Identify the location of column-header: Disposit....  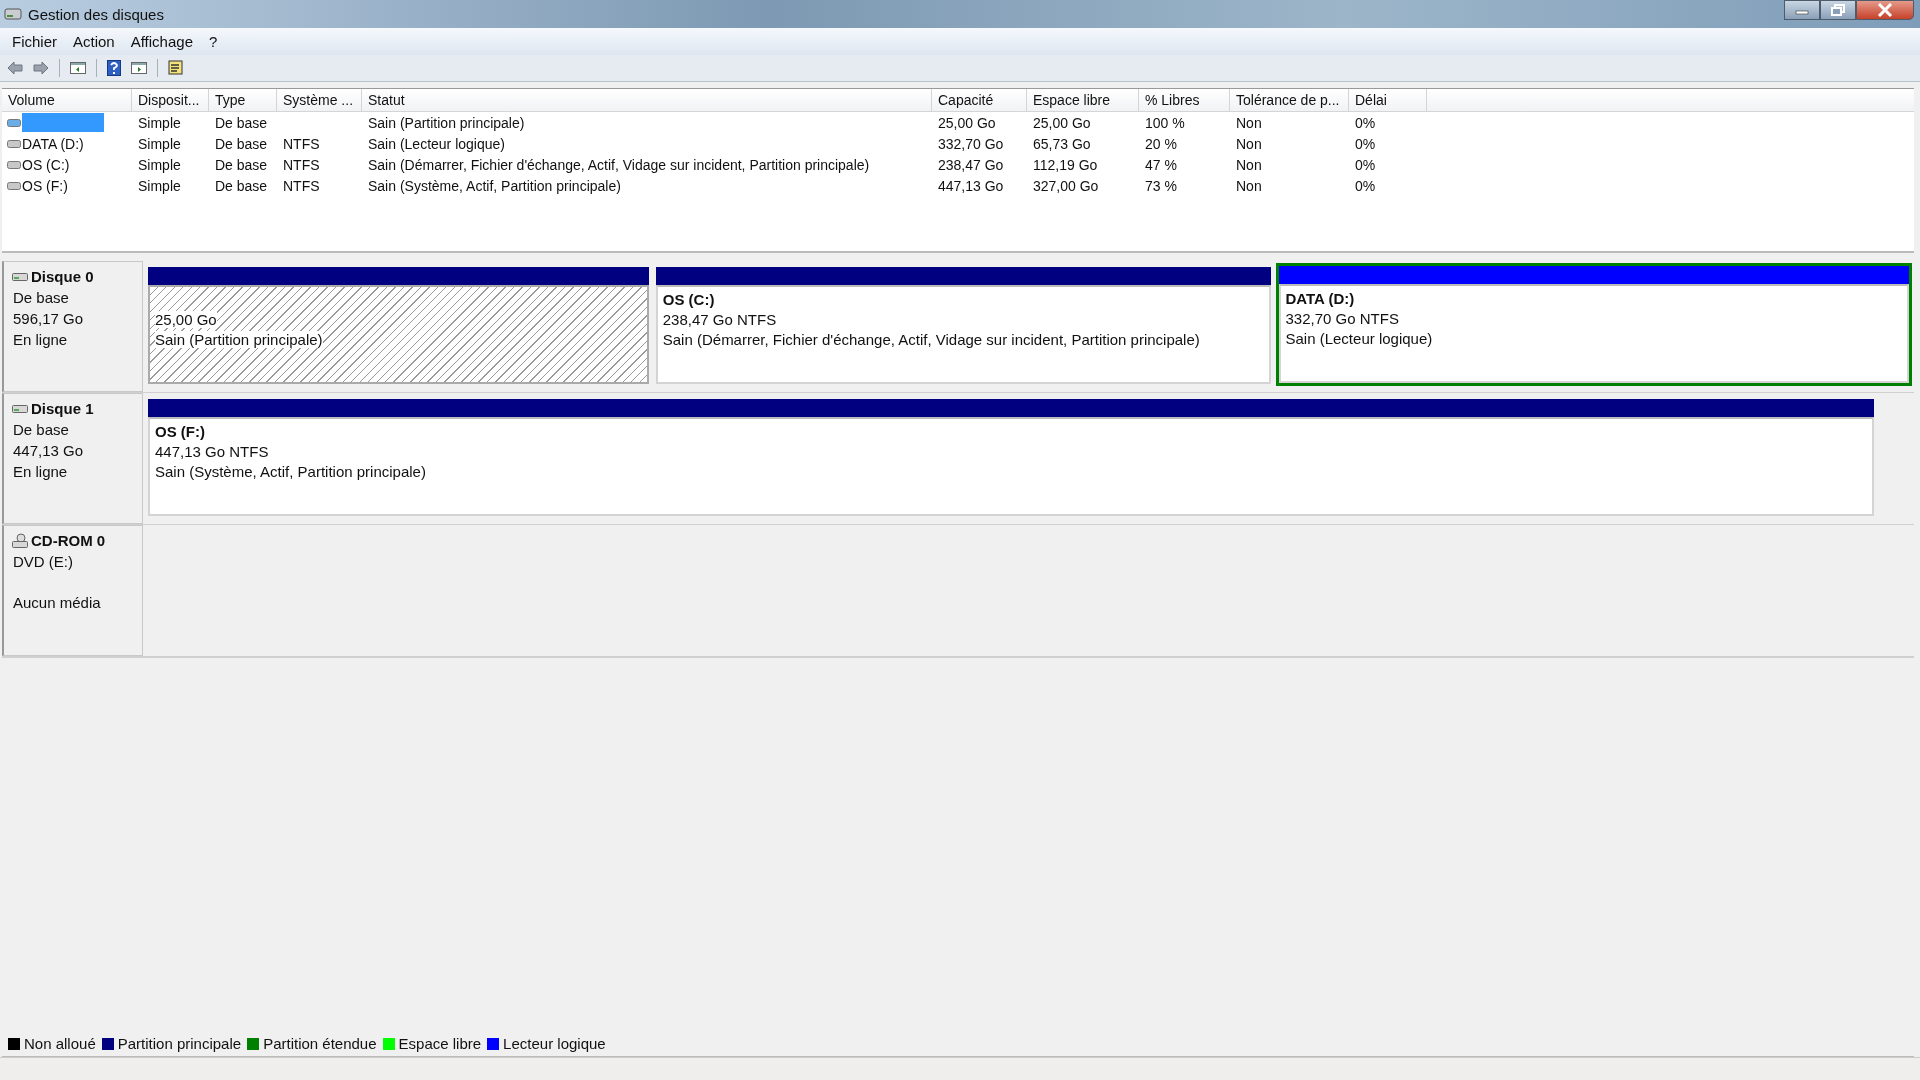
(170, 100).